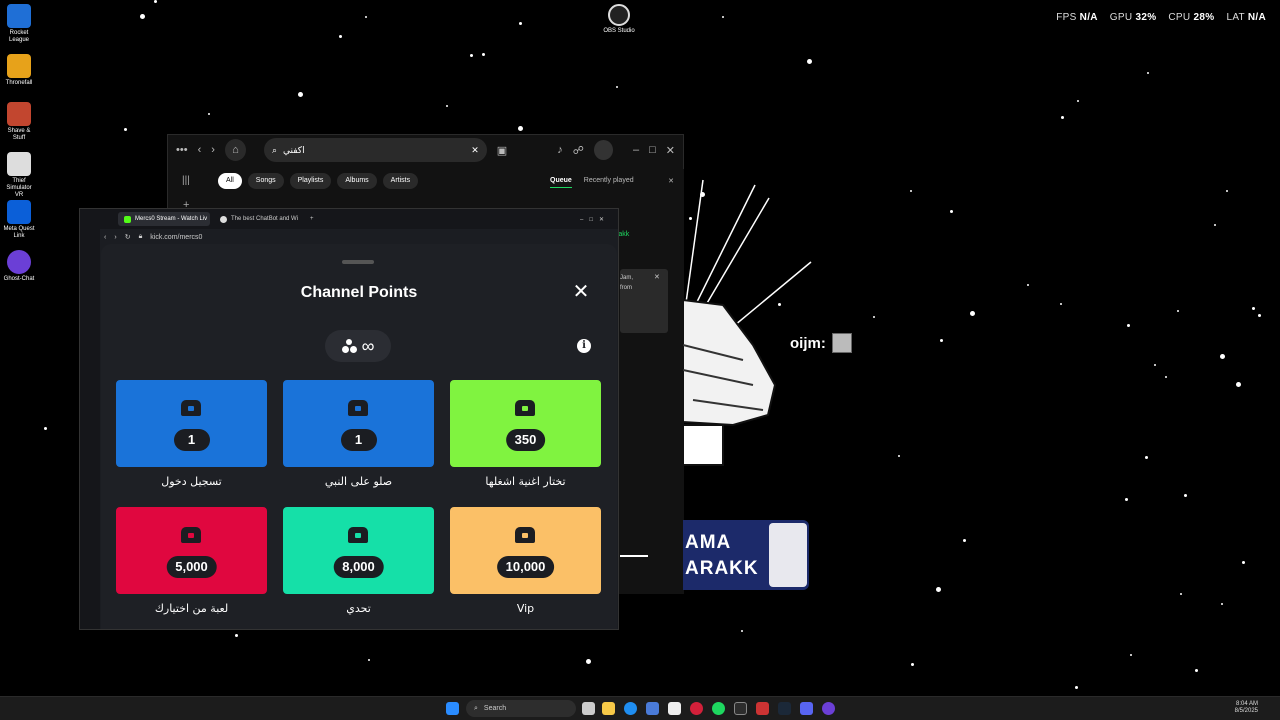 This screenshot has width=1280, height=720. I want to click on reward-cost: 8,000, so click(358, 567).